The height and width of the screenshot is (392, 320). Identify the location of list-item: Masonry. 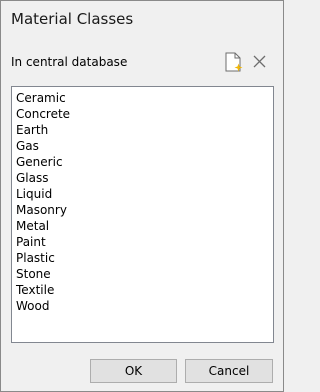
(144, 210).